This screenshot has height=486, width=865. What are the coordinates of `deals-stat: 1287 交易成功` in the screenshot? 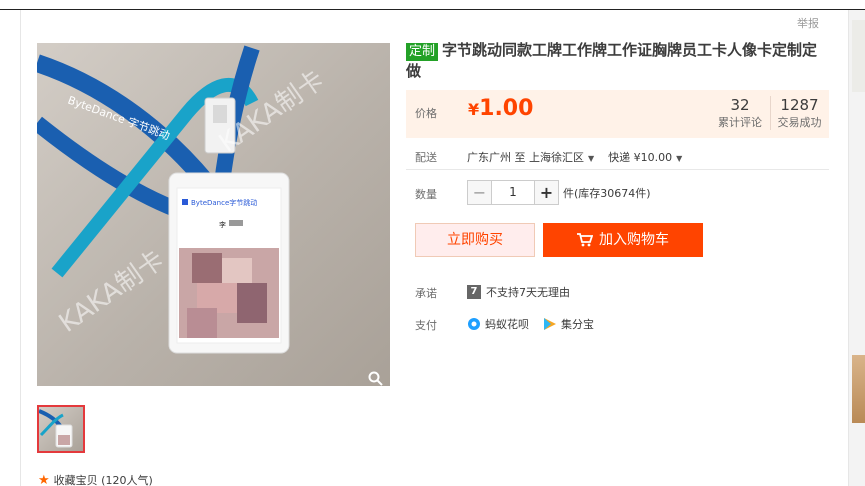 It's located at (799, 113).